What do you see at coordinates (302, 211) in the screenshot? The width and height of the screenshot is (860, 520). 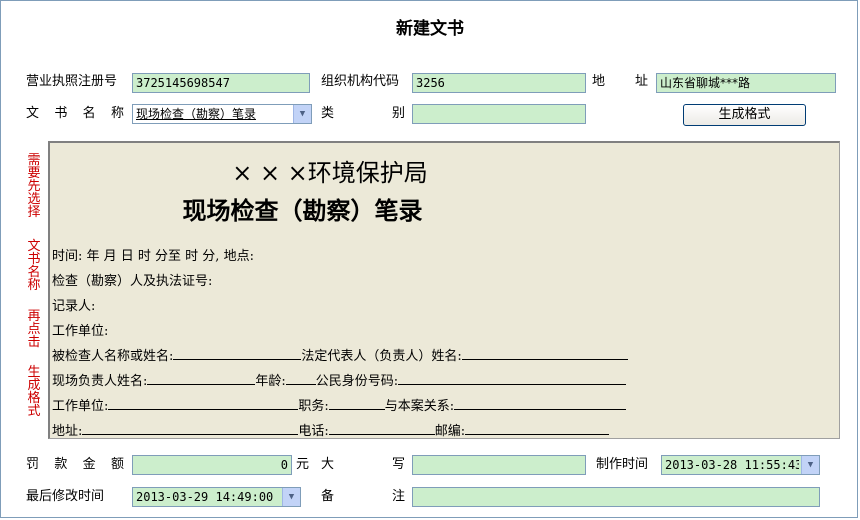 I see `document-subheading: 现场检查（勘察）笔录` at bounding box center [302, 211].